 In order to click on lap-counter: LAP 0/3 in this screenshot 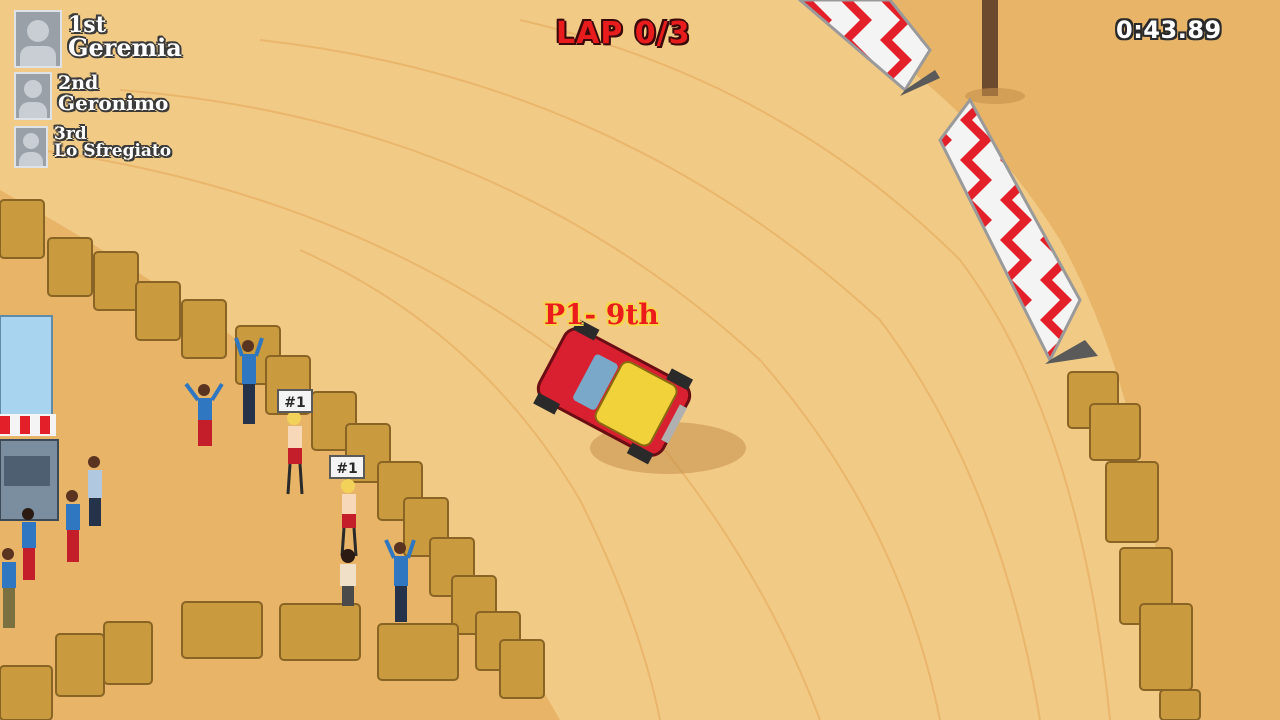, I will do `click(623, 33)`.